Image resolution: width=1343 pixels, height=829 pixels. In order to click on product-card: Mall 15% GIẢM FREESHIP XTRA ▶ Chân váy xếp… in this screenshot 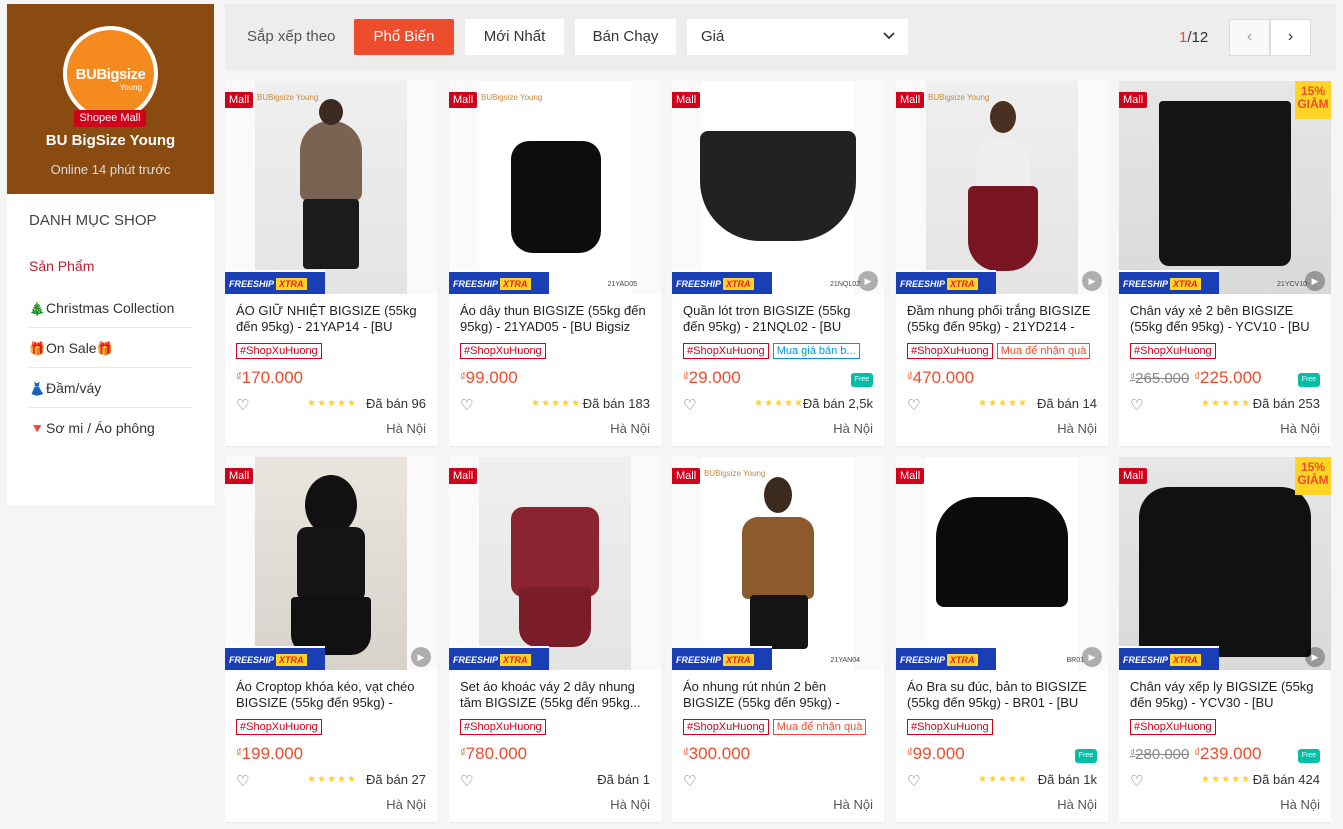, I will do `click(1225, 639)`.